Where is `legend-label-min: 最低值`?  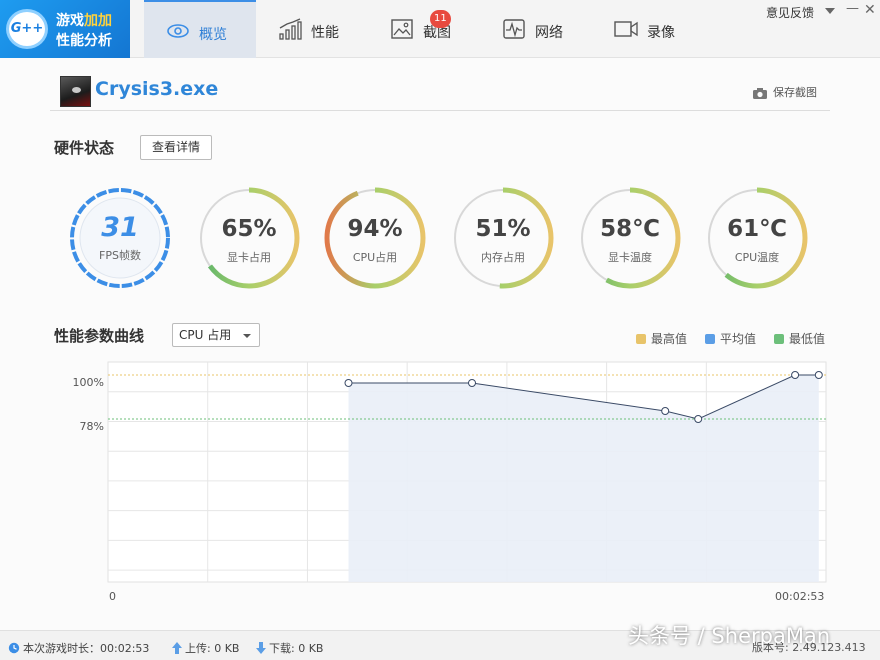
legend-label-min: 最低值 is located at coordinates (807, 339).